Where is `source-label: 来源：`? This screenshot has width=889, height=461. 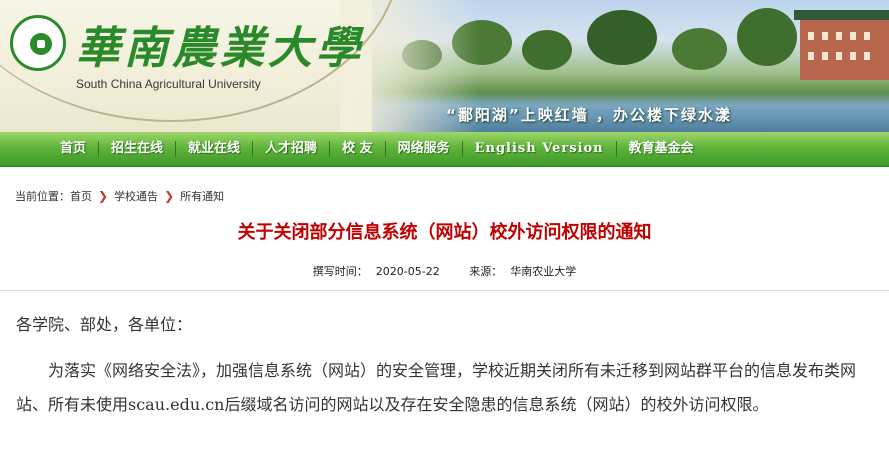 source-label: 来源： is located at coordinates (486, 271).